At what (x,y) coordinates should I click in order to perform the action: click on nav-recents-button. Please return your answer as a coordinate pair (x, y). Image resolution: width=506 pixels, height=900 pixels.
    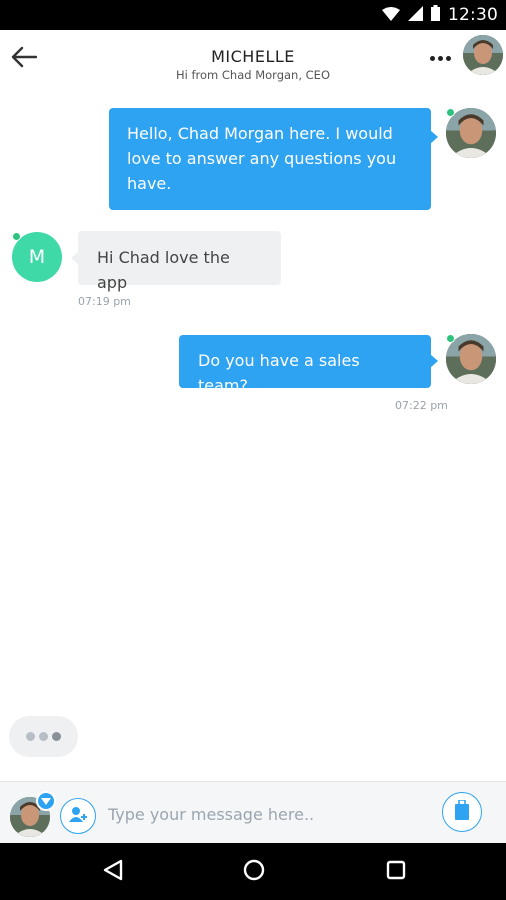
    Looking at the image, I should click on (396, 872).